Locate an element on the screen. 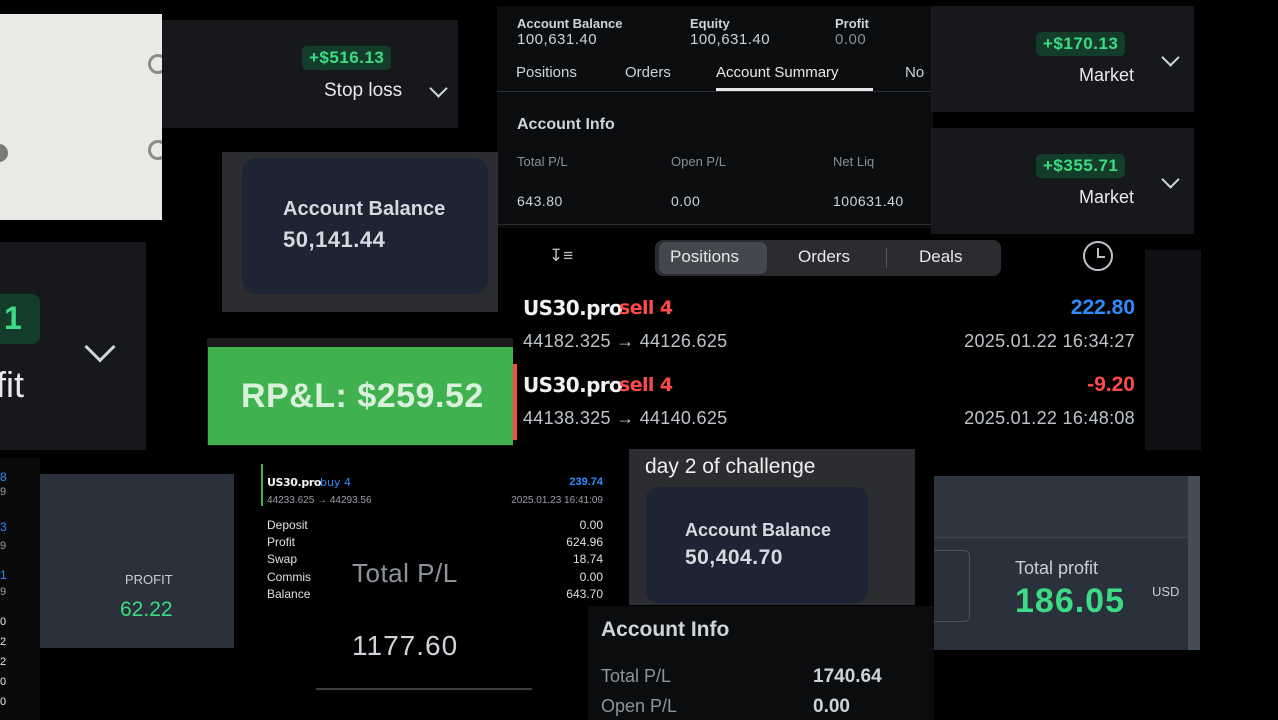  left-number-strip: 8 9 3 9 1 9 0 2 2 0 0 is located at coordinates (20, 589).